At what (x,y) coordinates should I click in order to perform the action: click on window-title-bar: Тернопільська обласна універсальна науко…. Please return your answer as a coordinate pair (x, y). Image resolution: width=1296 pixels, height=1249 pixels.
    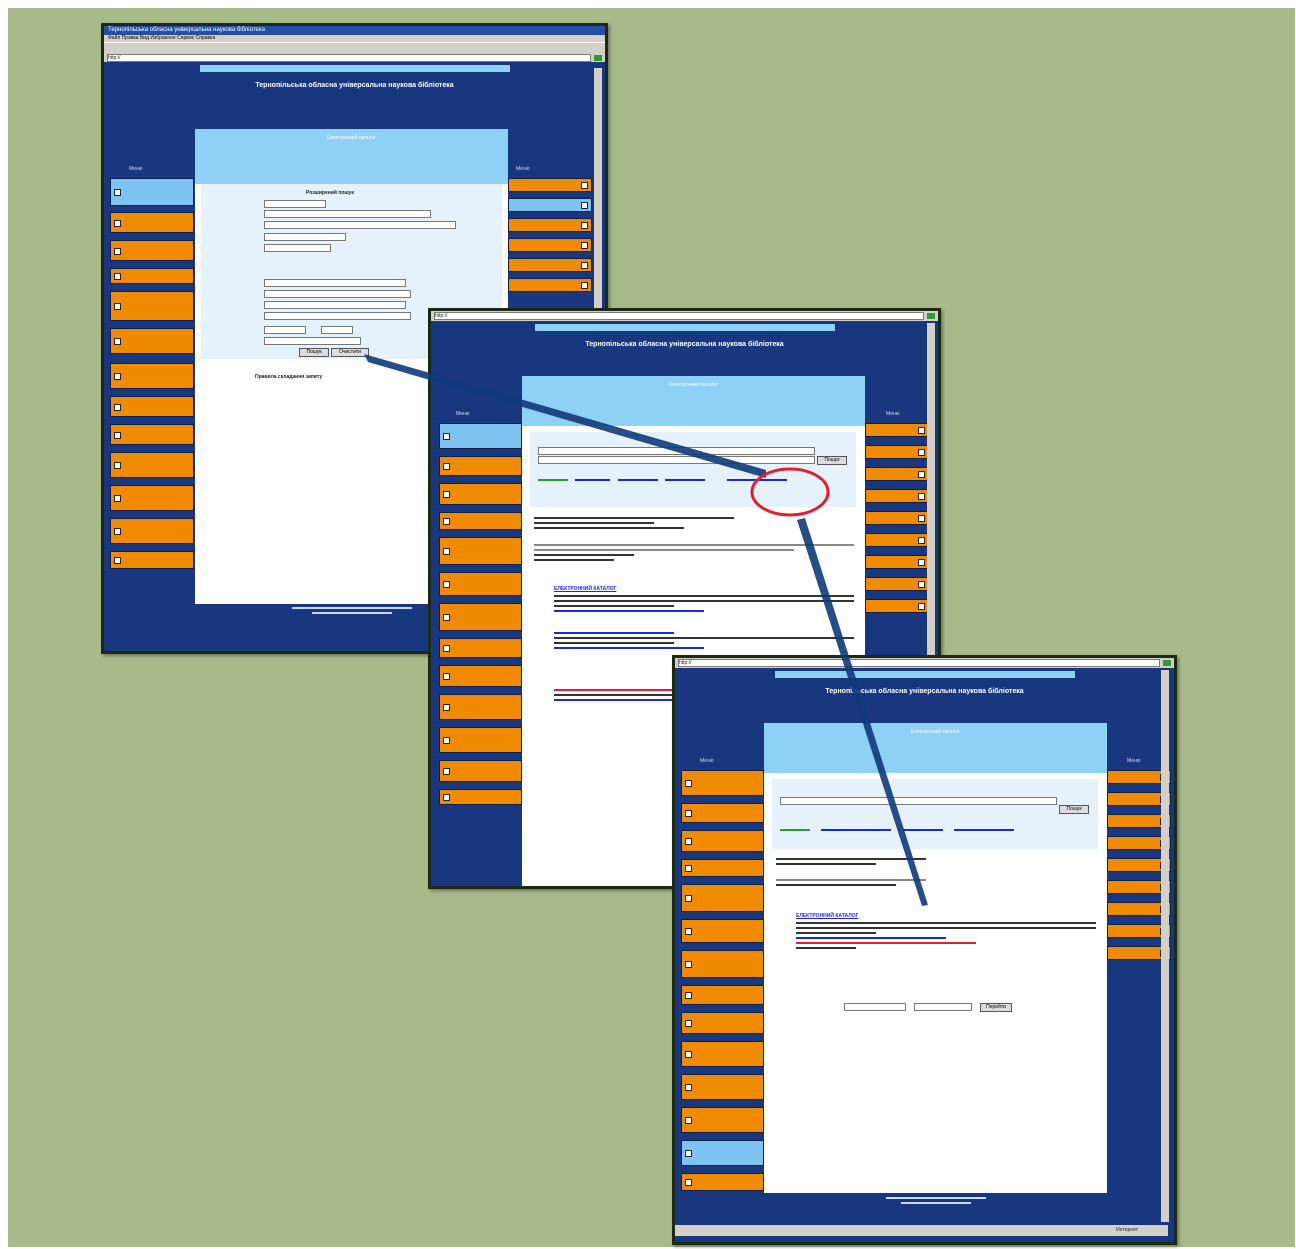
    Looking at the image, I should click on (354, 30).